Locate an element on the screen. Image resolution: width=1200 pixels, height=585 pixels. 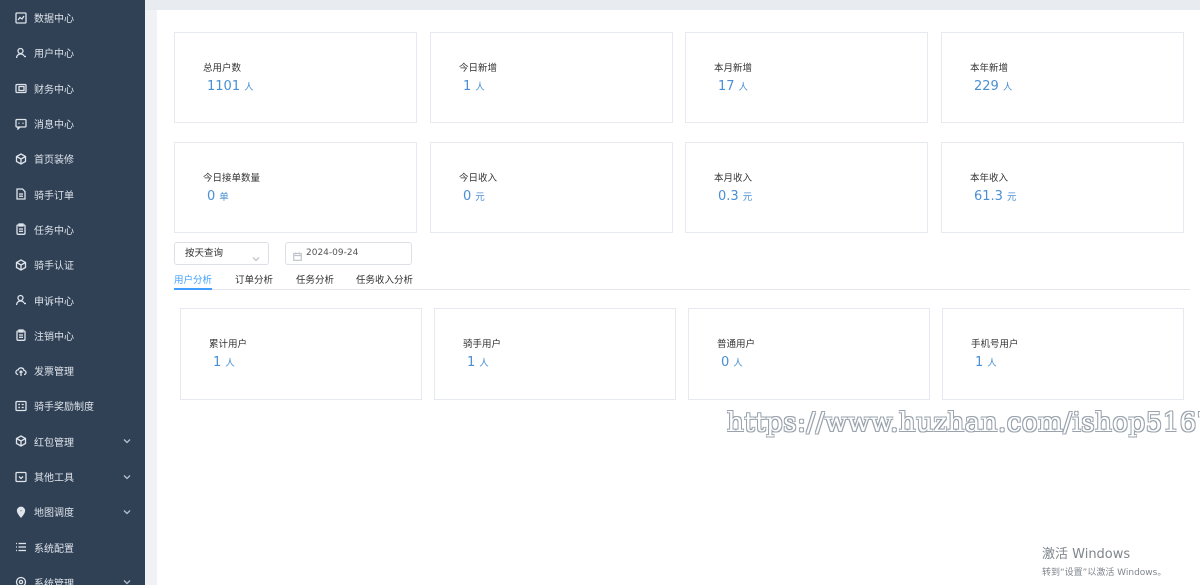
sidebar-item-label: 财务中心 is located at coordinates (54, 90).